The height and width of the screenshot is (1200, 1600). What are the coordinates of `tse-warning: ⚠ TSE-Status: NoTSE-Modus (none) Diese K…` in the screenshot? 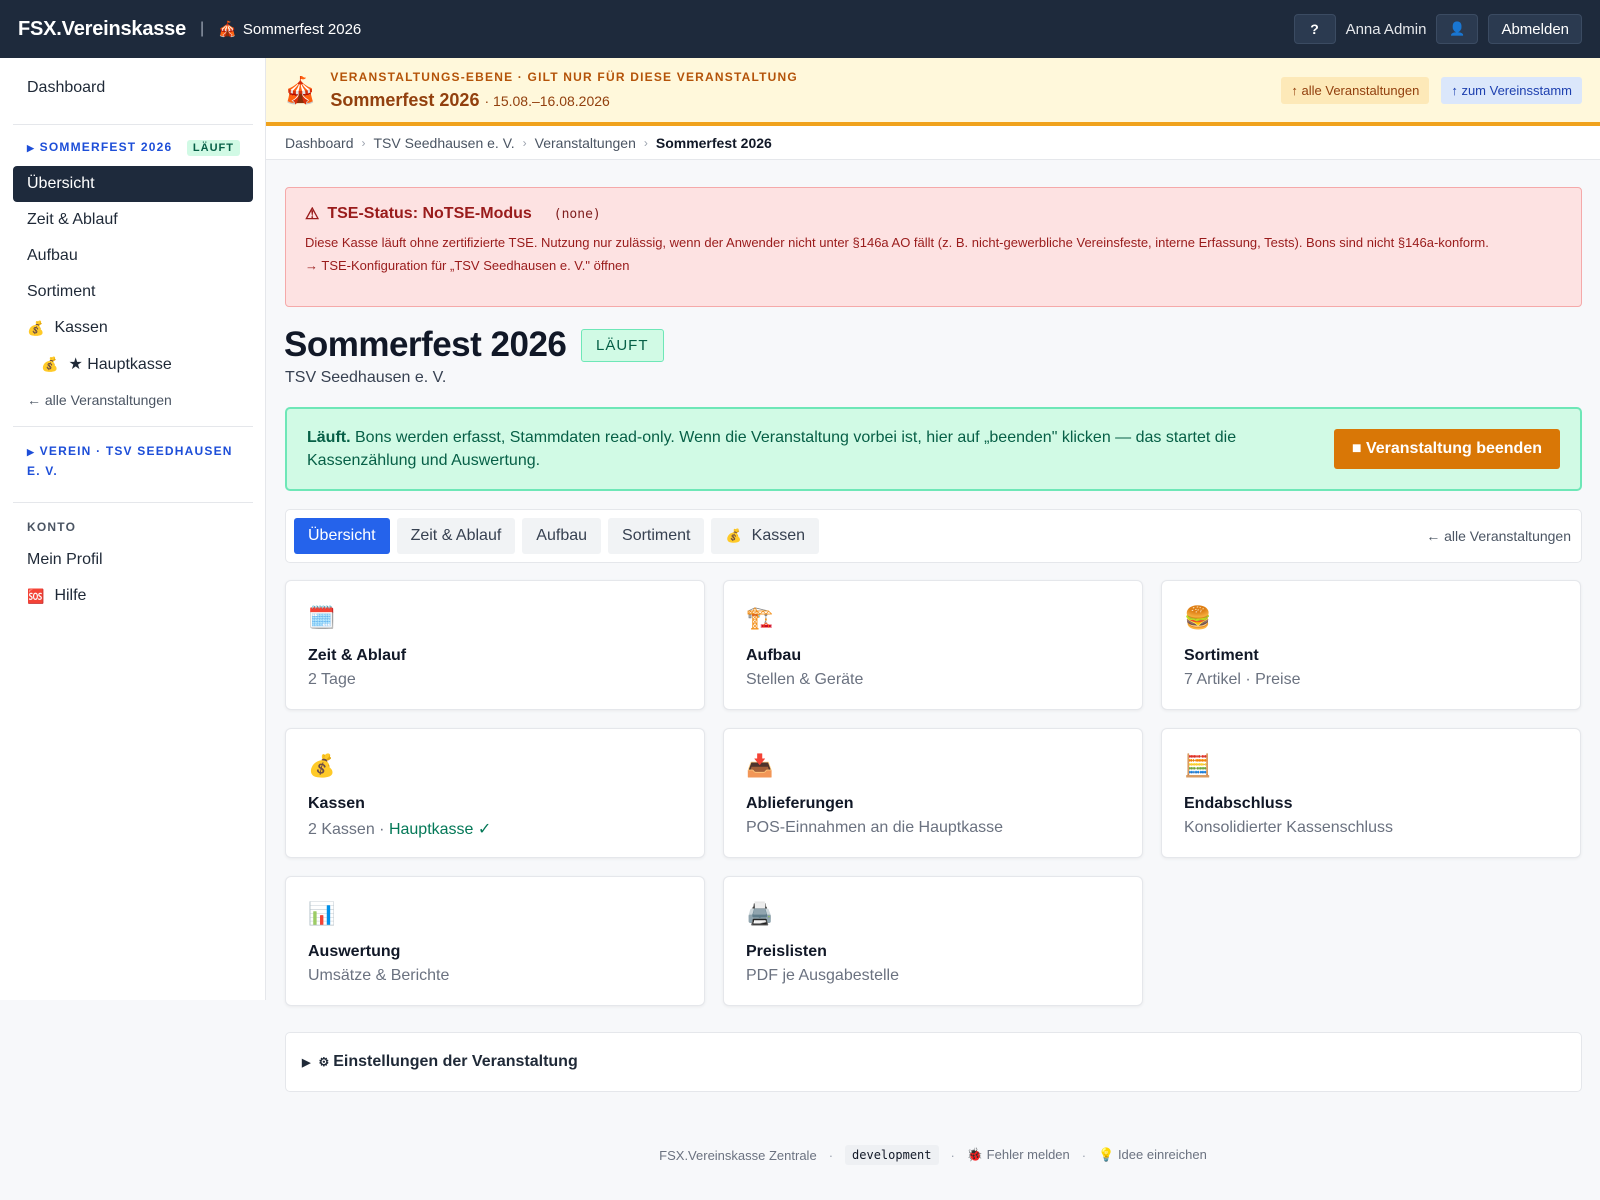 It's located at (933, 247).